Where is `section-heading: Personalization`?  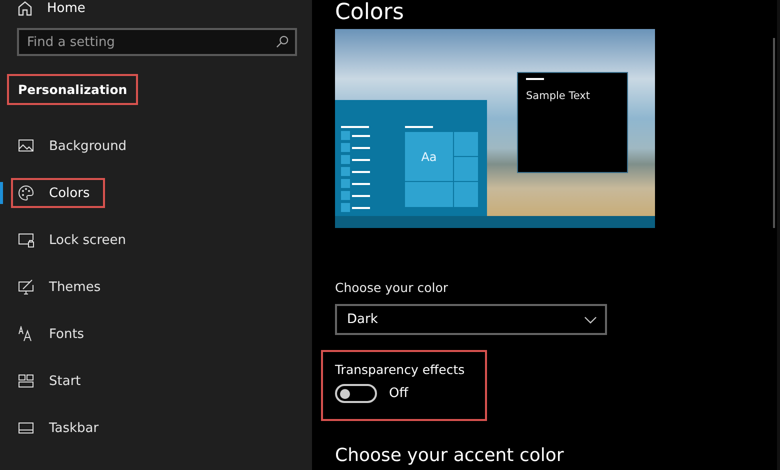 section-heading: Personalization is located at coordinates (72, 89).